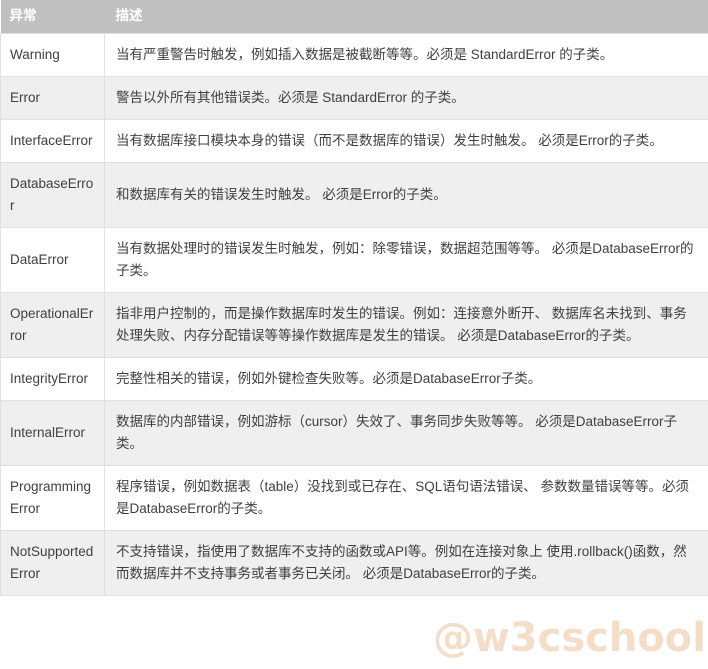 This screenshot has height=669, width=708. I want to click on cell-exception-description: 警告以外所有其他错误类。必须是 StandardError 的子类。, so click(406, 98).